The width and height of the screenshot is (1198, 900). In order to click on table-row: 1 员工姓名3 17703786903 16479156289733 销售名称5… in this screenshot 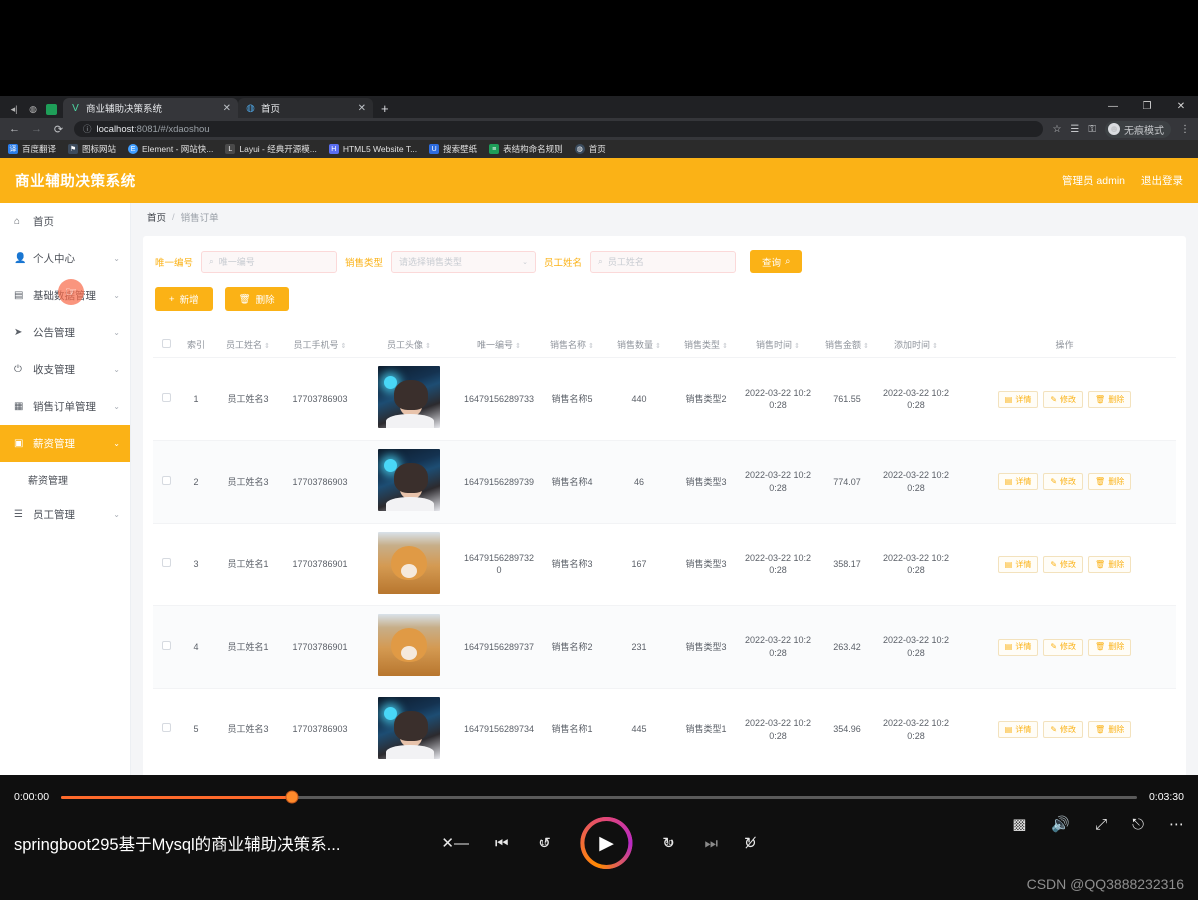, I will do `click(664, 399)`.